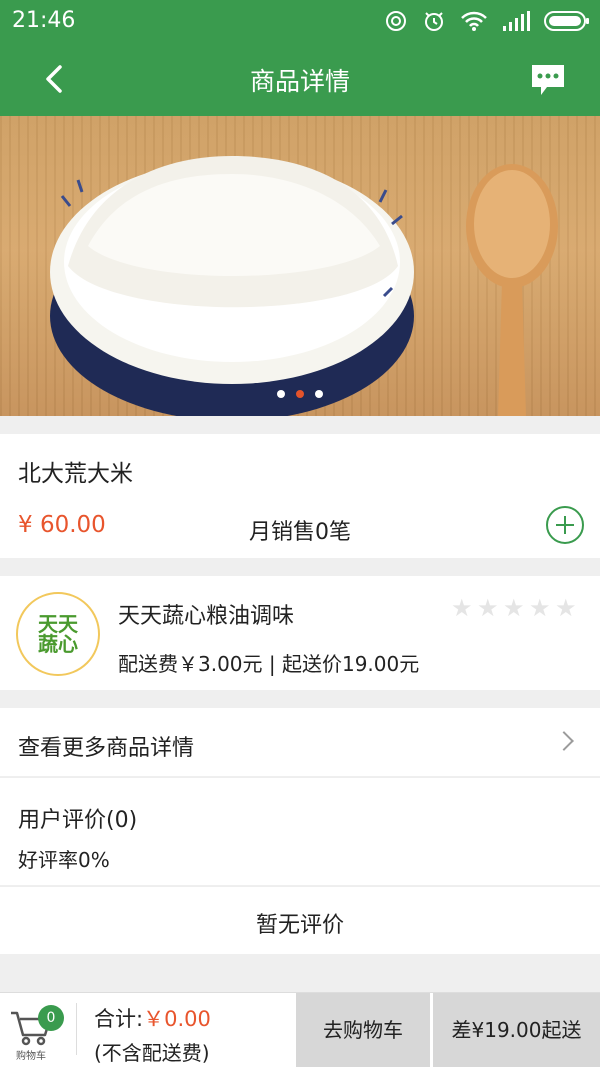 The image size is (600, 1067). I want to click on shop-logo-line-1: 天天, so click(58, 624).